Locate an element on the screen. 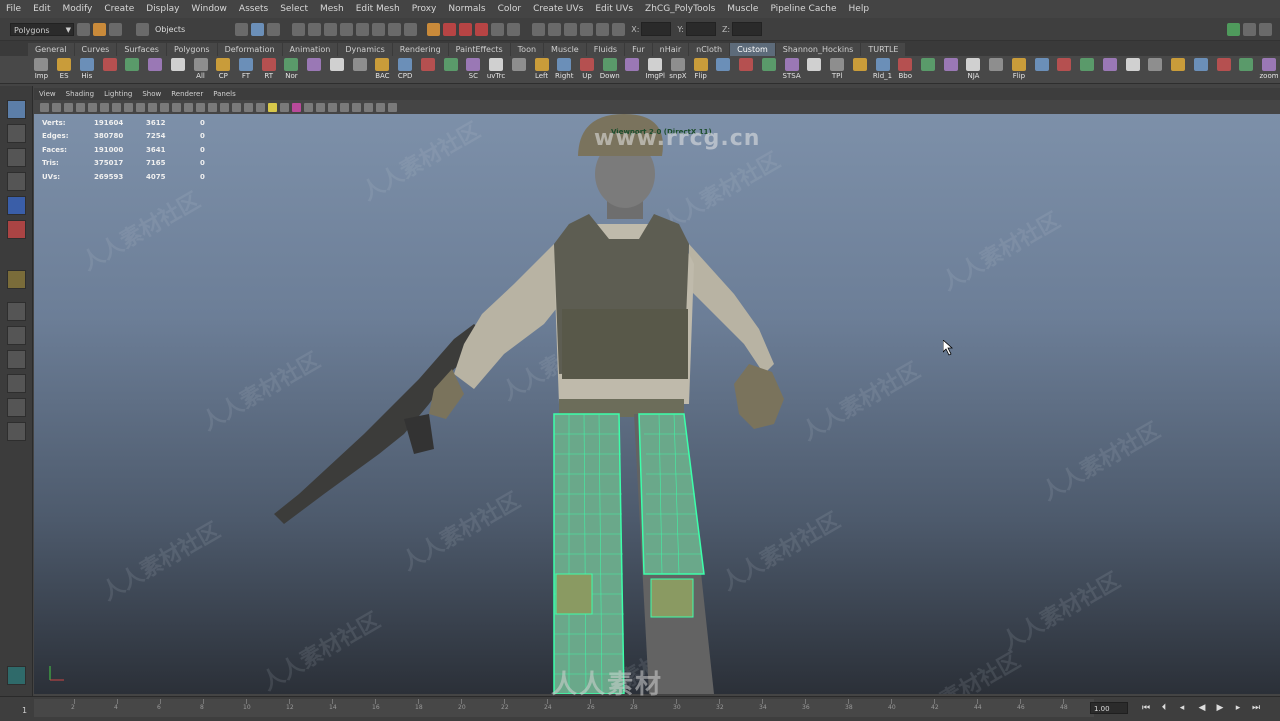  play-forward-icon: ▶ is located at coordinates (1220, 708).